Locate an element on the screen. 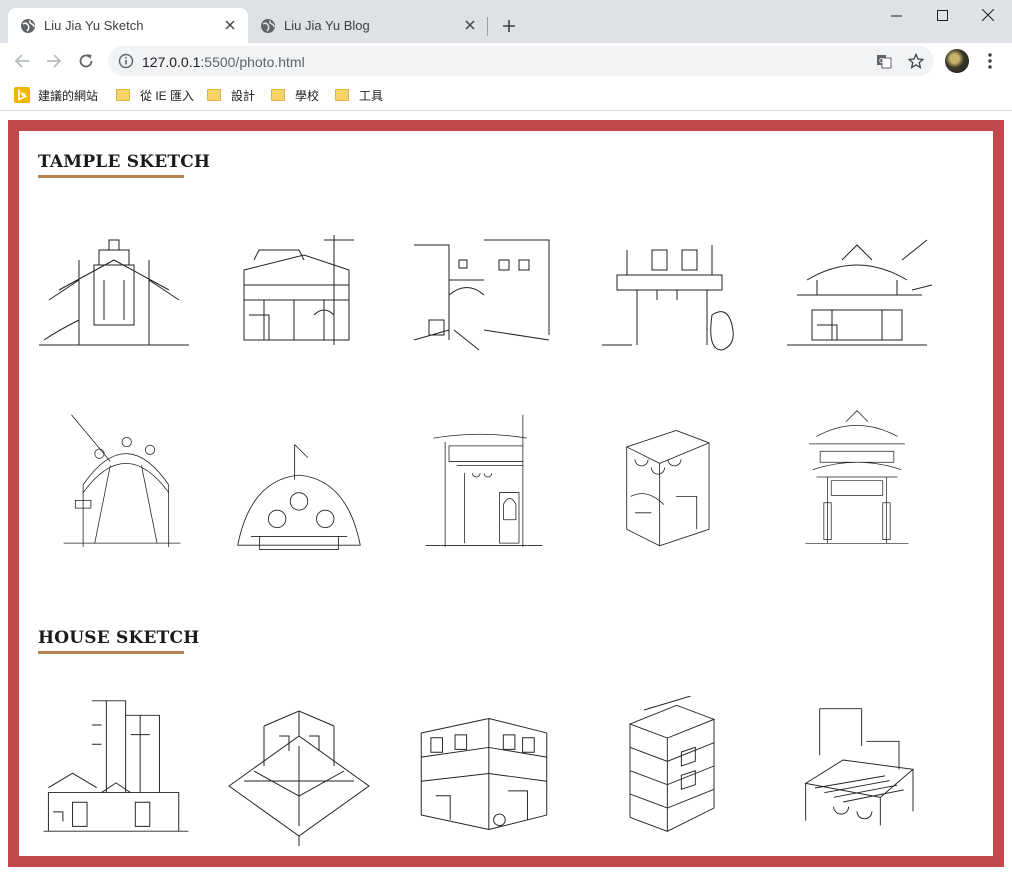 The width and height of the screenshot is (1012, 881). bookmark-label: 設計 is located at coordinates (243, 95).